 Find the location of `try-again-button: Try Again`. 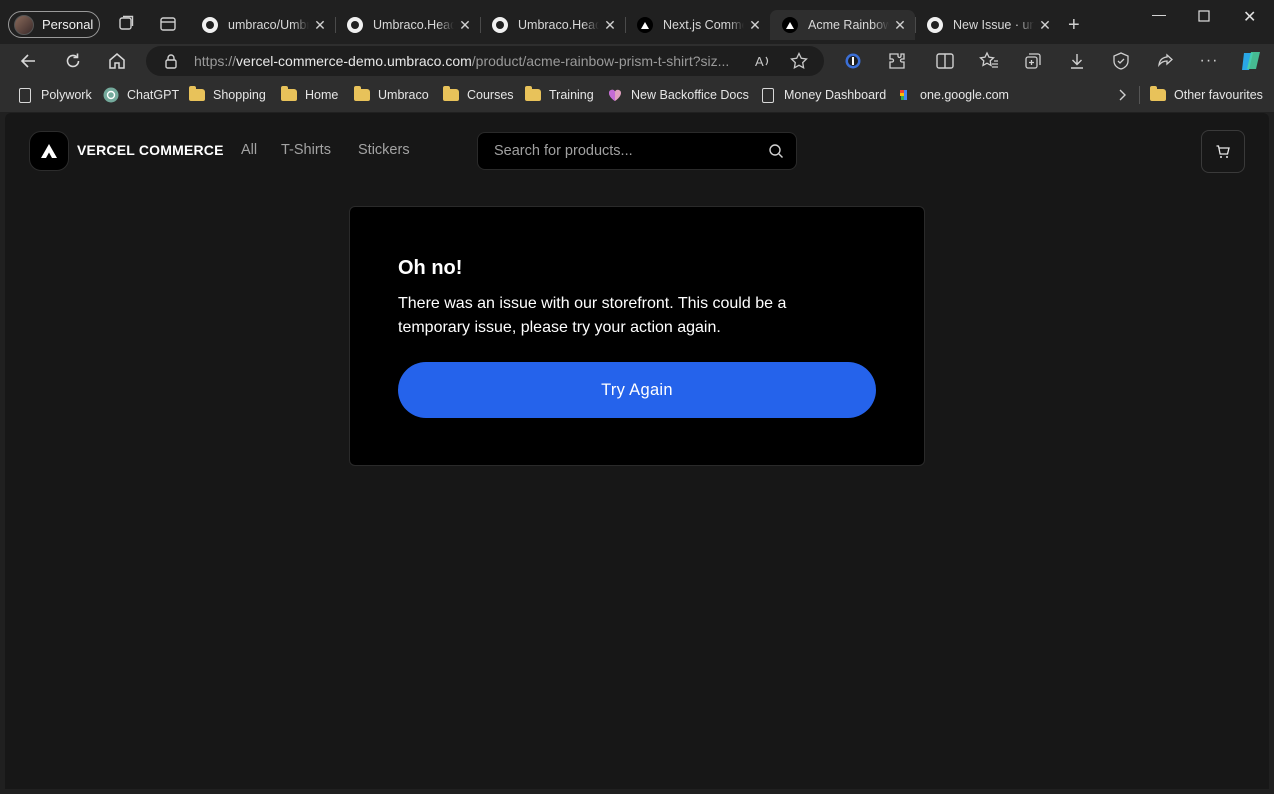

try-again-button: Try Again is located at coordinates (637, 390).